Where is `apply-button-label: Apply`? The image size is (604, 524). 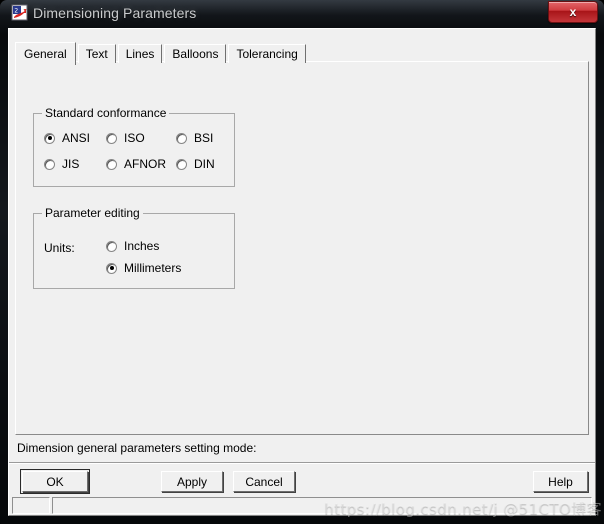
apply-button-label: Apply is located at coordinates (192, 481).